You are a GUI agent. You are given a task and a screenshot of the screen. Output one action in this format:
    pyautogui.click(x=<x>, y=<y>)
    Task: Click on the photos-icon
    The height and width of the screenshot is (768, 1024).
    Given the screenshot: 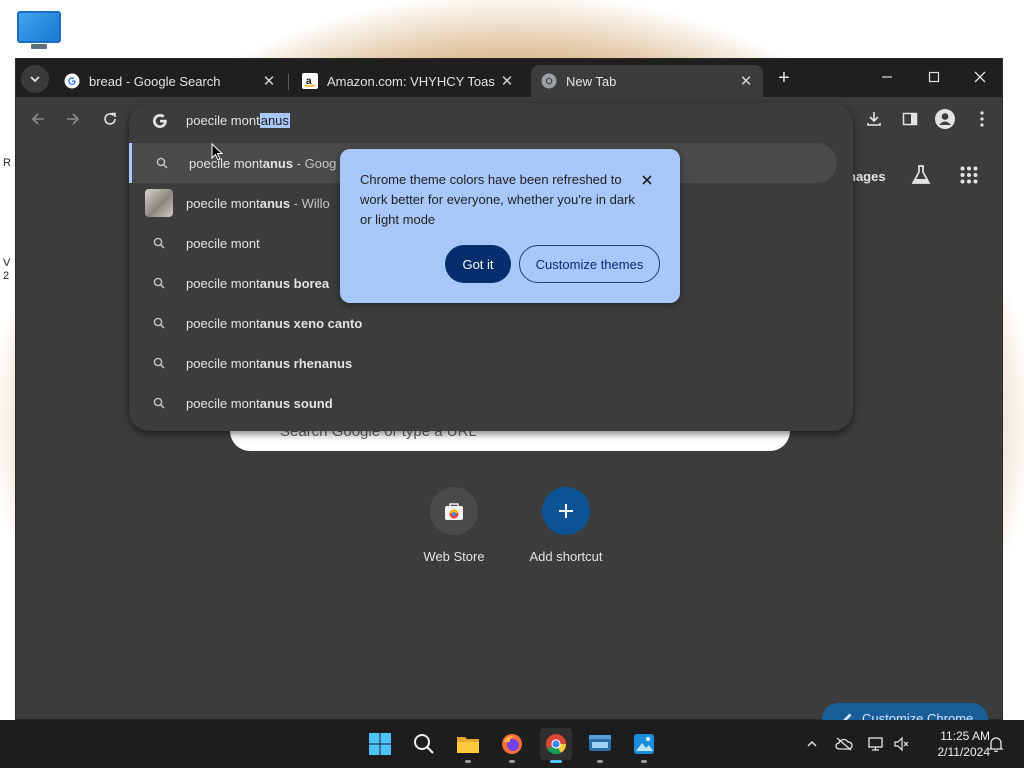 What is the action you would take?
    pyautogui.click(x=644, y=744)
    